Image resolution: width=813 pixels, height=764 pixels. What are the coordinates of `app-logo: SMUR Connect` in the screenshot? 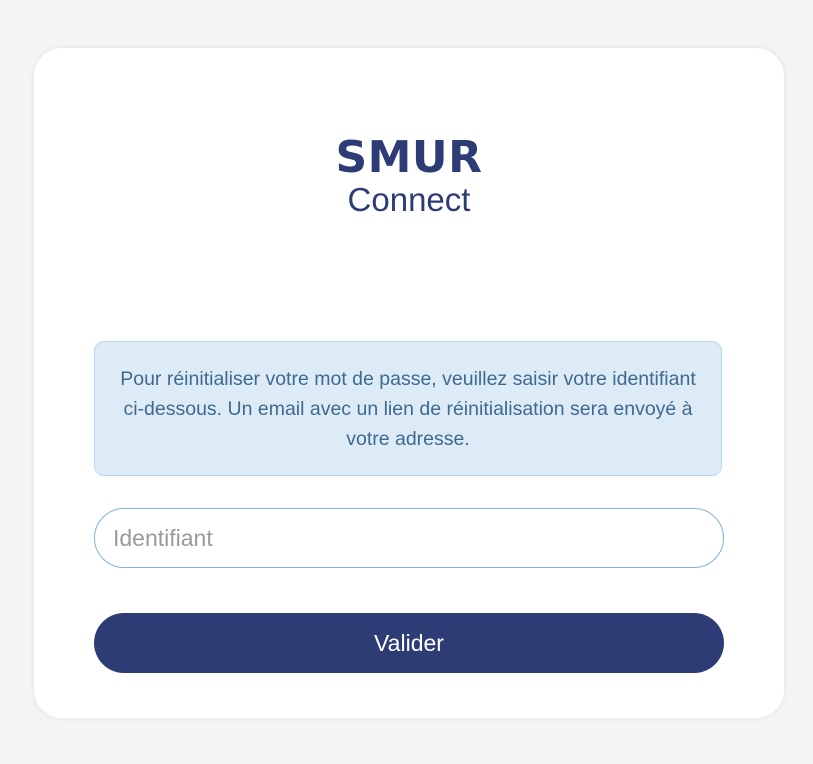 It's located at (409, 176).